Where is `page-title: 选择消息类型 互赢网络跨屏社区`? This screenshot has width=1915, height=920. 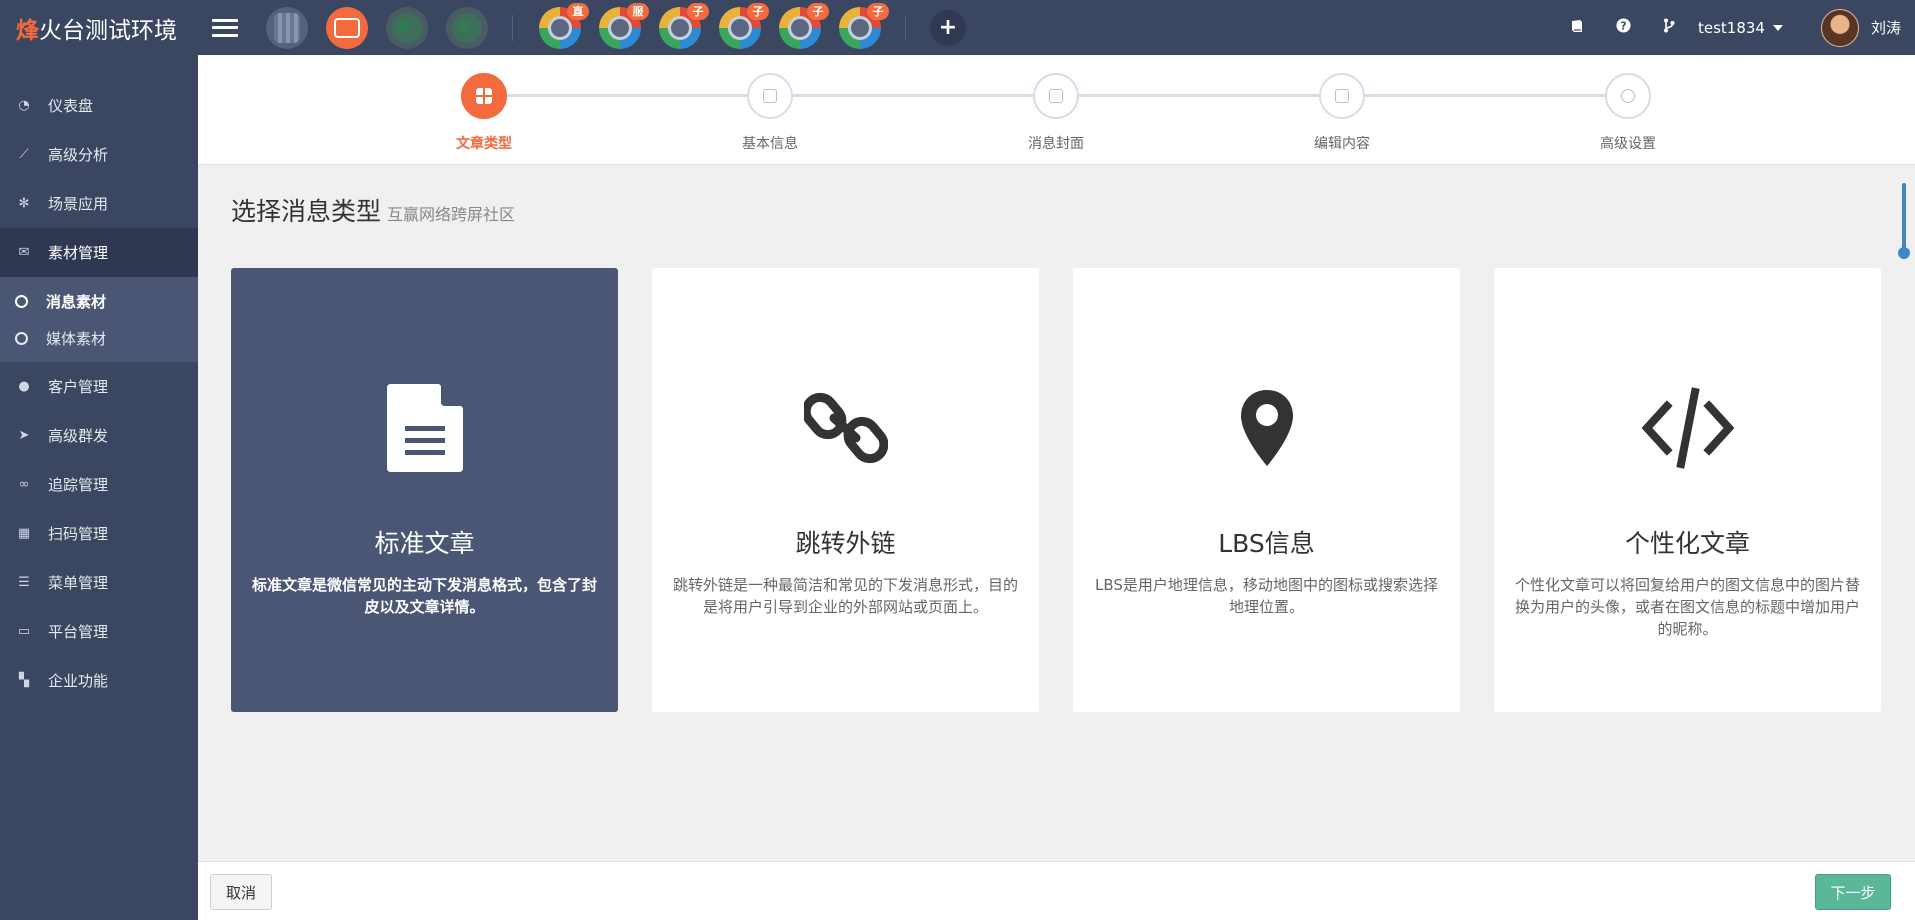 page-title: 选择消息类型 互赢网络跨屏社区 is located at coordinates (373, 211).